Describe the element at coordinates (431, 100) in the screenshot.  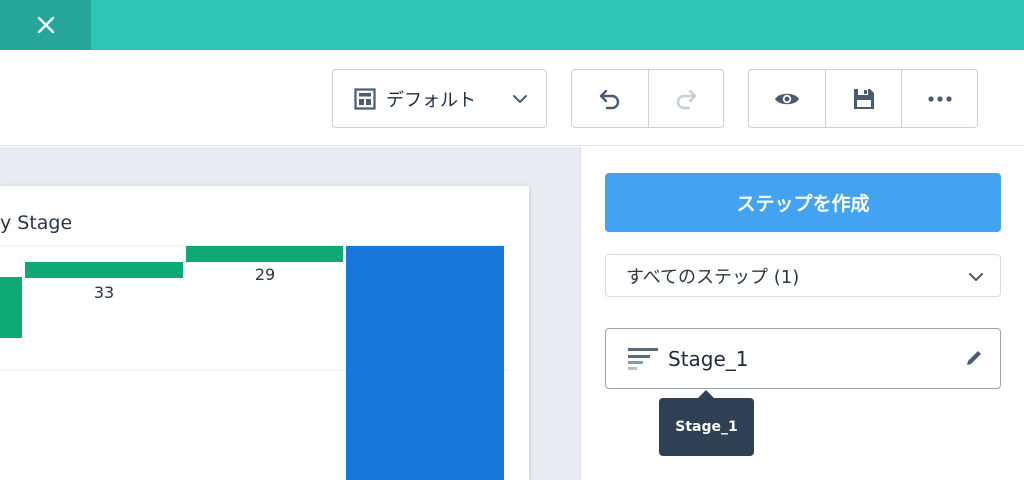
I see `layout-dropdown-label: デフォルト` at that location.